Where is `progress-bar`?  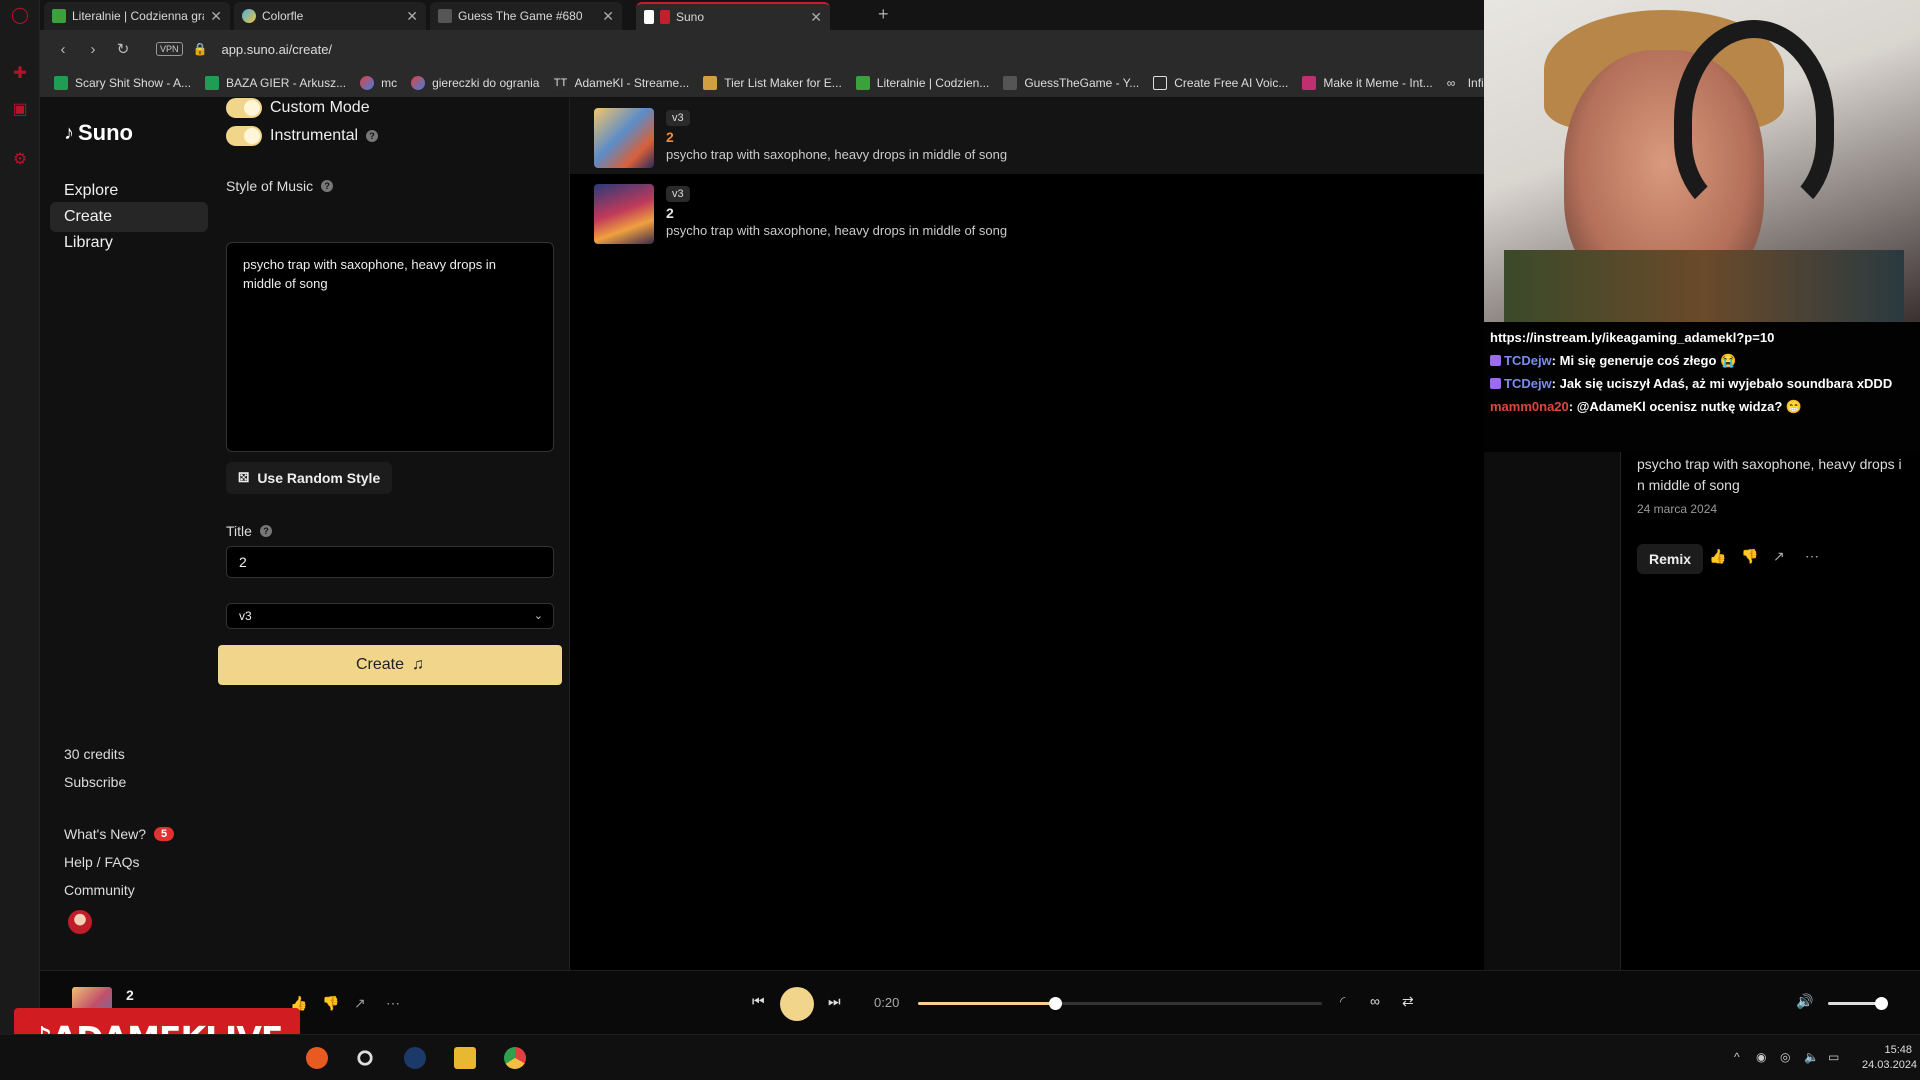
progress-bar is located at coordinates (1120, 1003).